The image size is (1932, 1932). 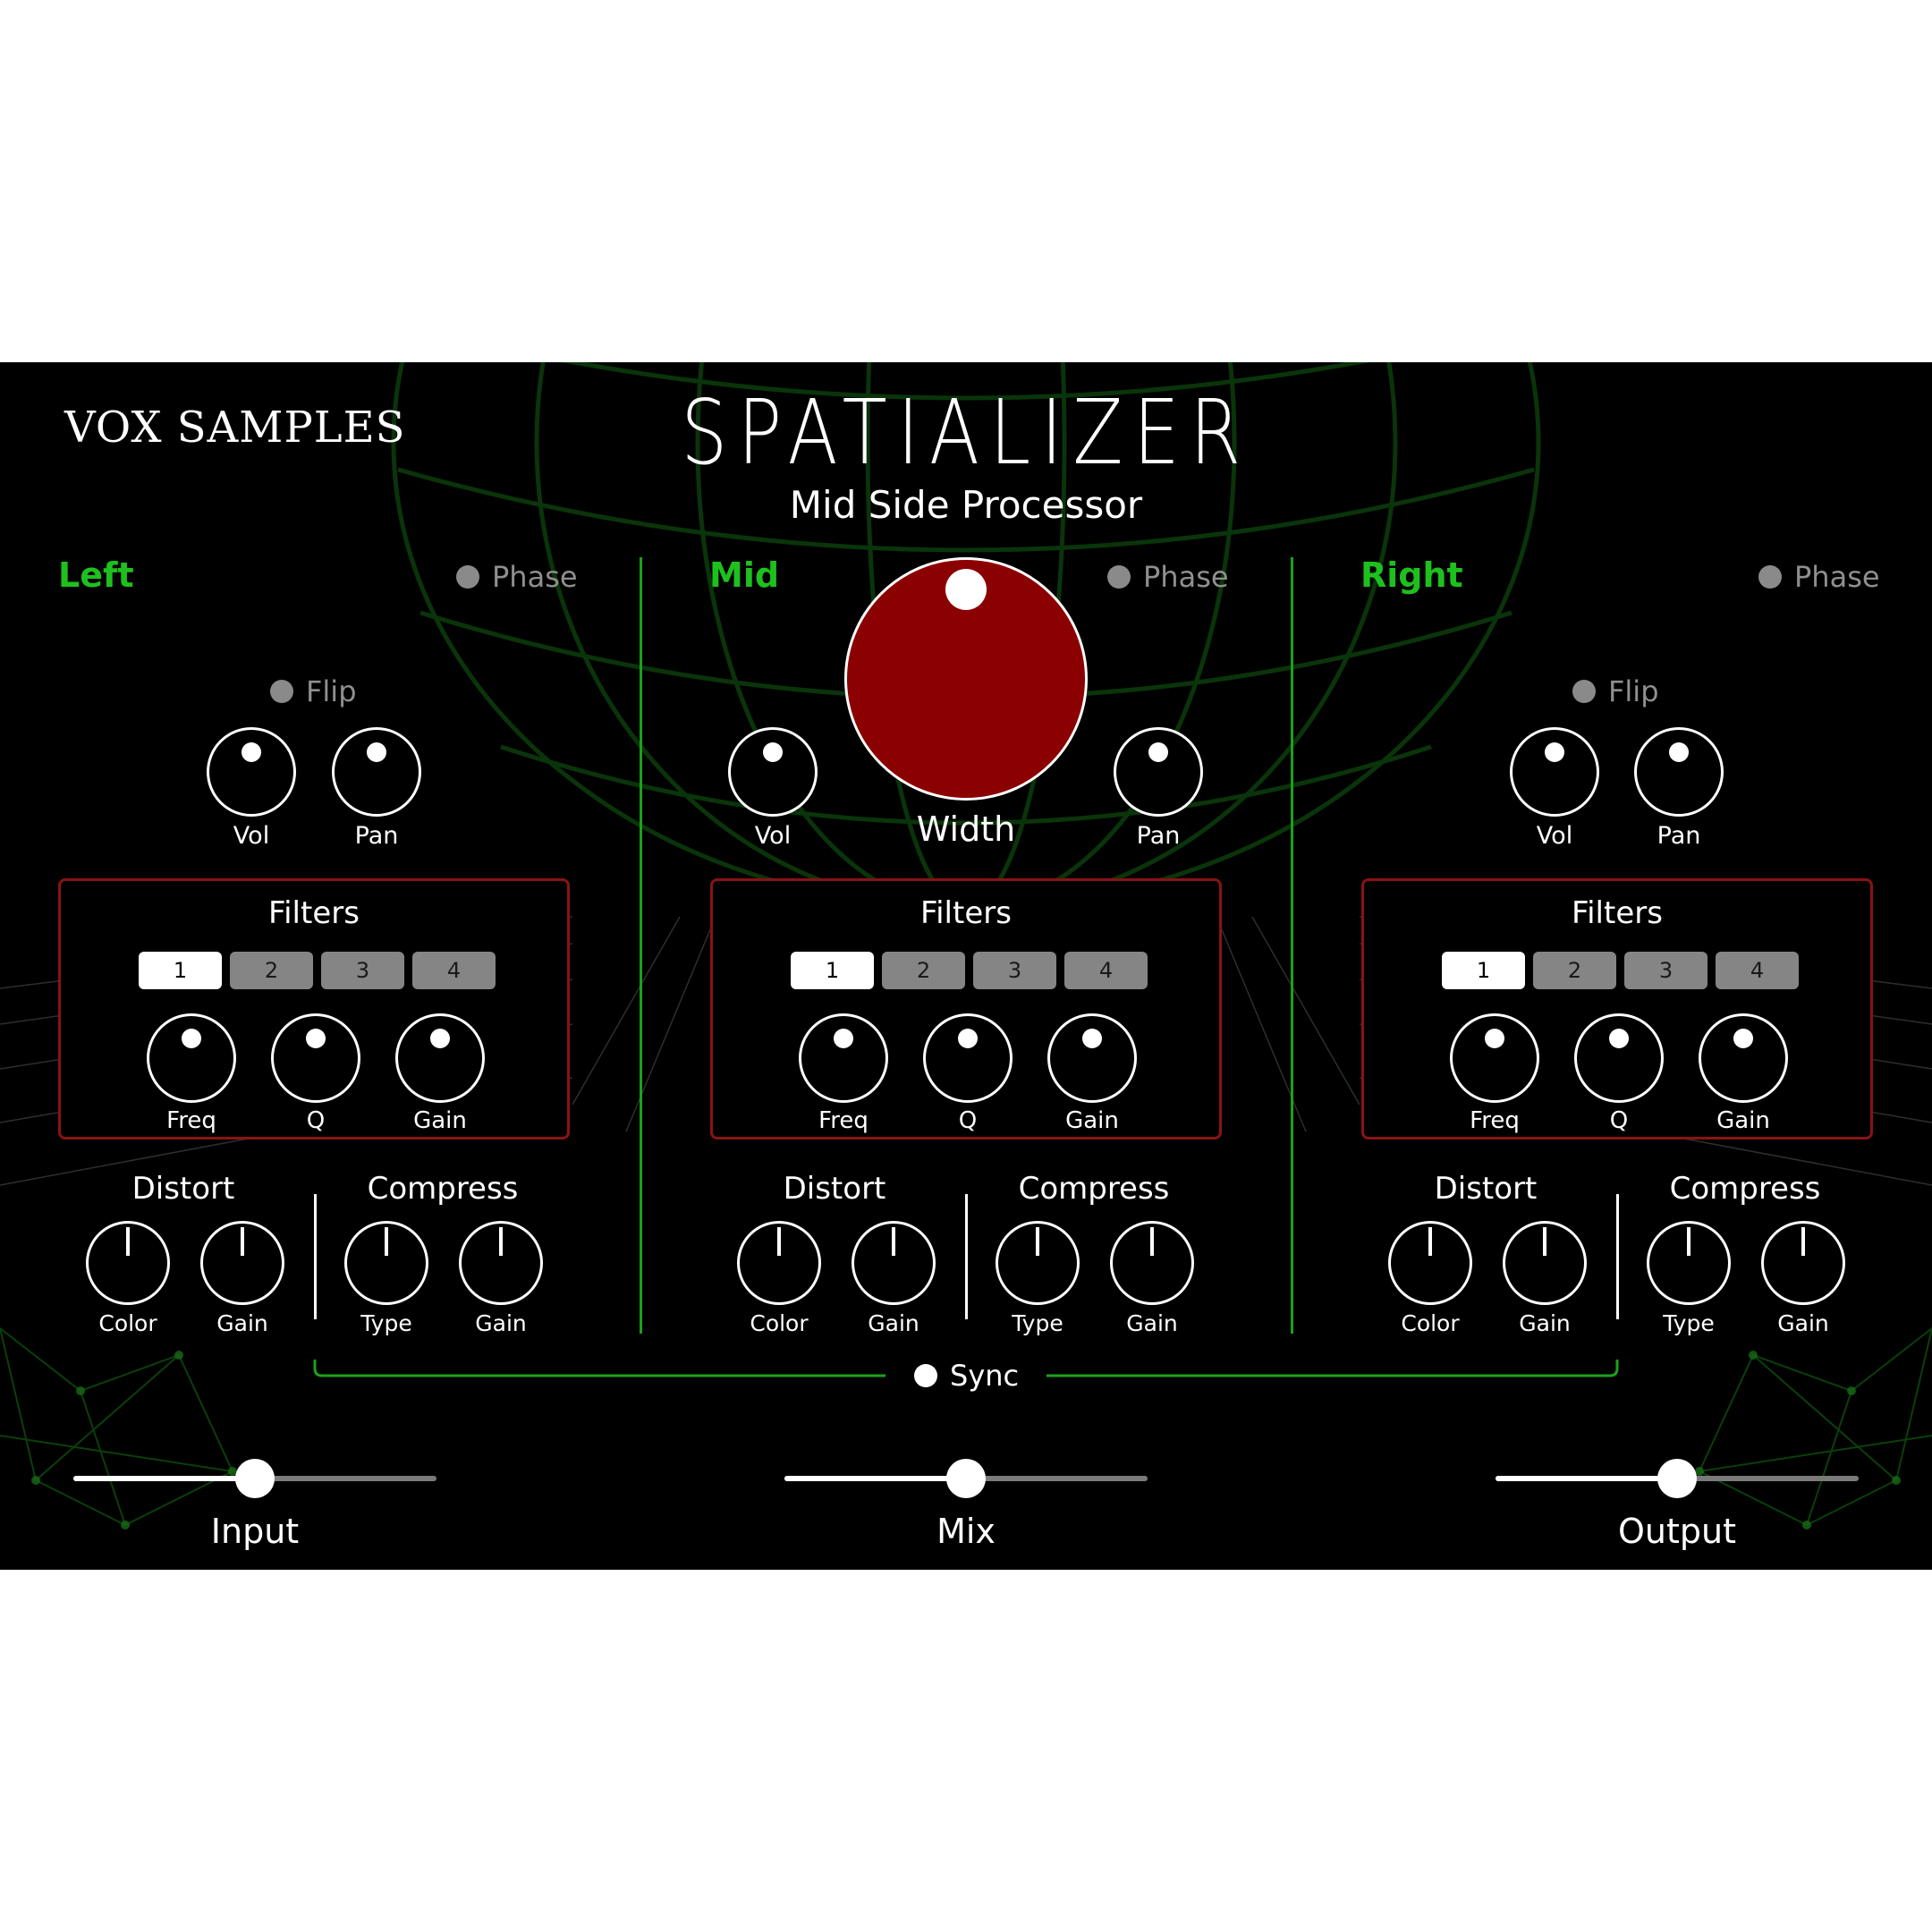 What do you see at coordinates (1092, 1058) in the screenshot?
I see `mid-filter-gain-knob` at bounding box center [1092, 1058].